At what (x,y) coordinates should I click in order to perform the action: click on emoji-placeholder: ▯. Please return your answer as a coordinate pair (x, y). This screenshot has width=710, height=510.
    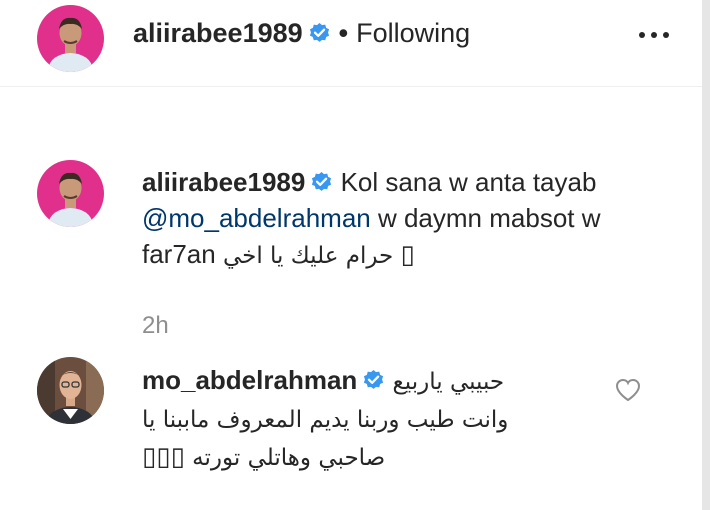
    Looking at the image, I should click on (407, 254).